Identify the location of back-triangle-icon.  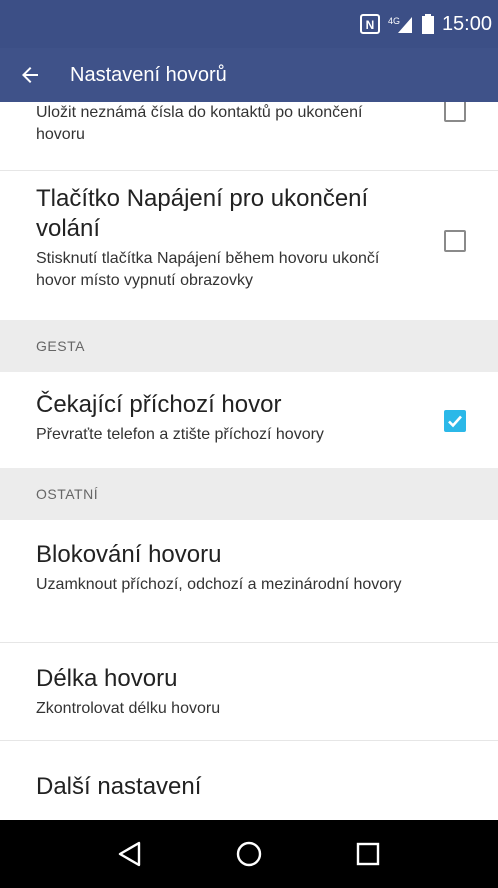
(129, 854).